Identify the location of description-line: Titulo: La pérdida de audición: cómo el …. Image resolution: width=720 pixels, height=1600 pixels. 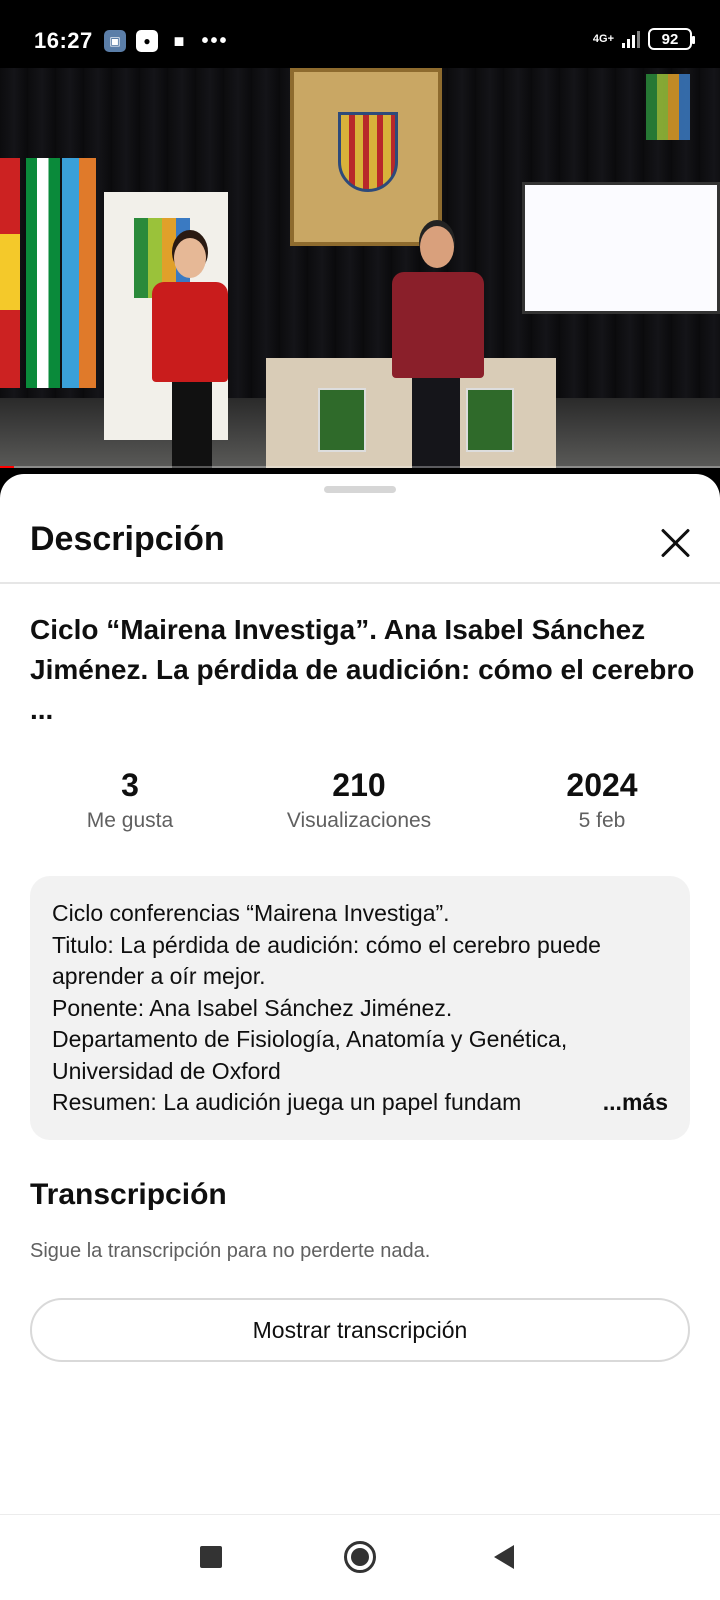
(326, 944).